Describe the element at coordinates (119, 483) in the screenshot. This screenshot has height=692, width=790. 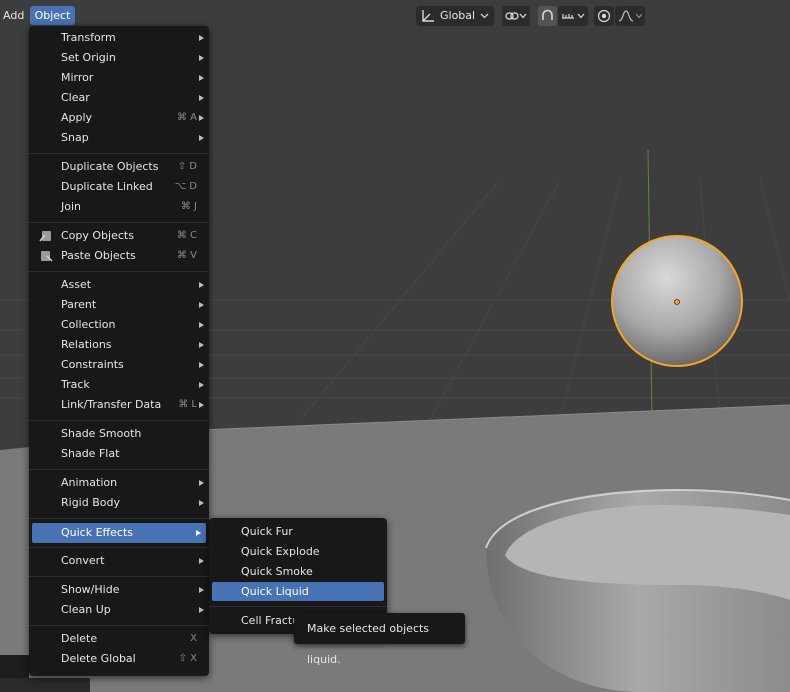
I see `menu-item-animation: Animation` at that location.